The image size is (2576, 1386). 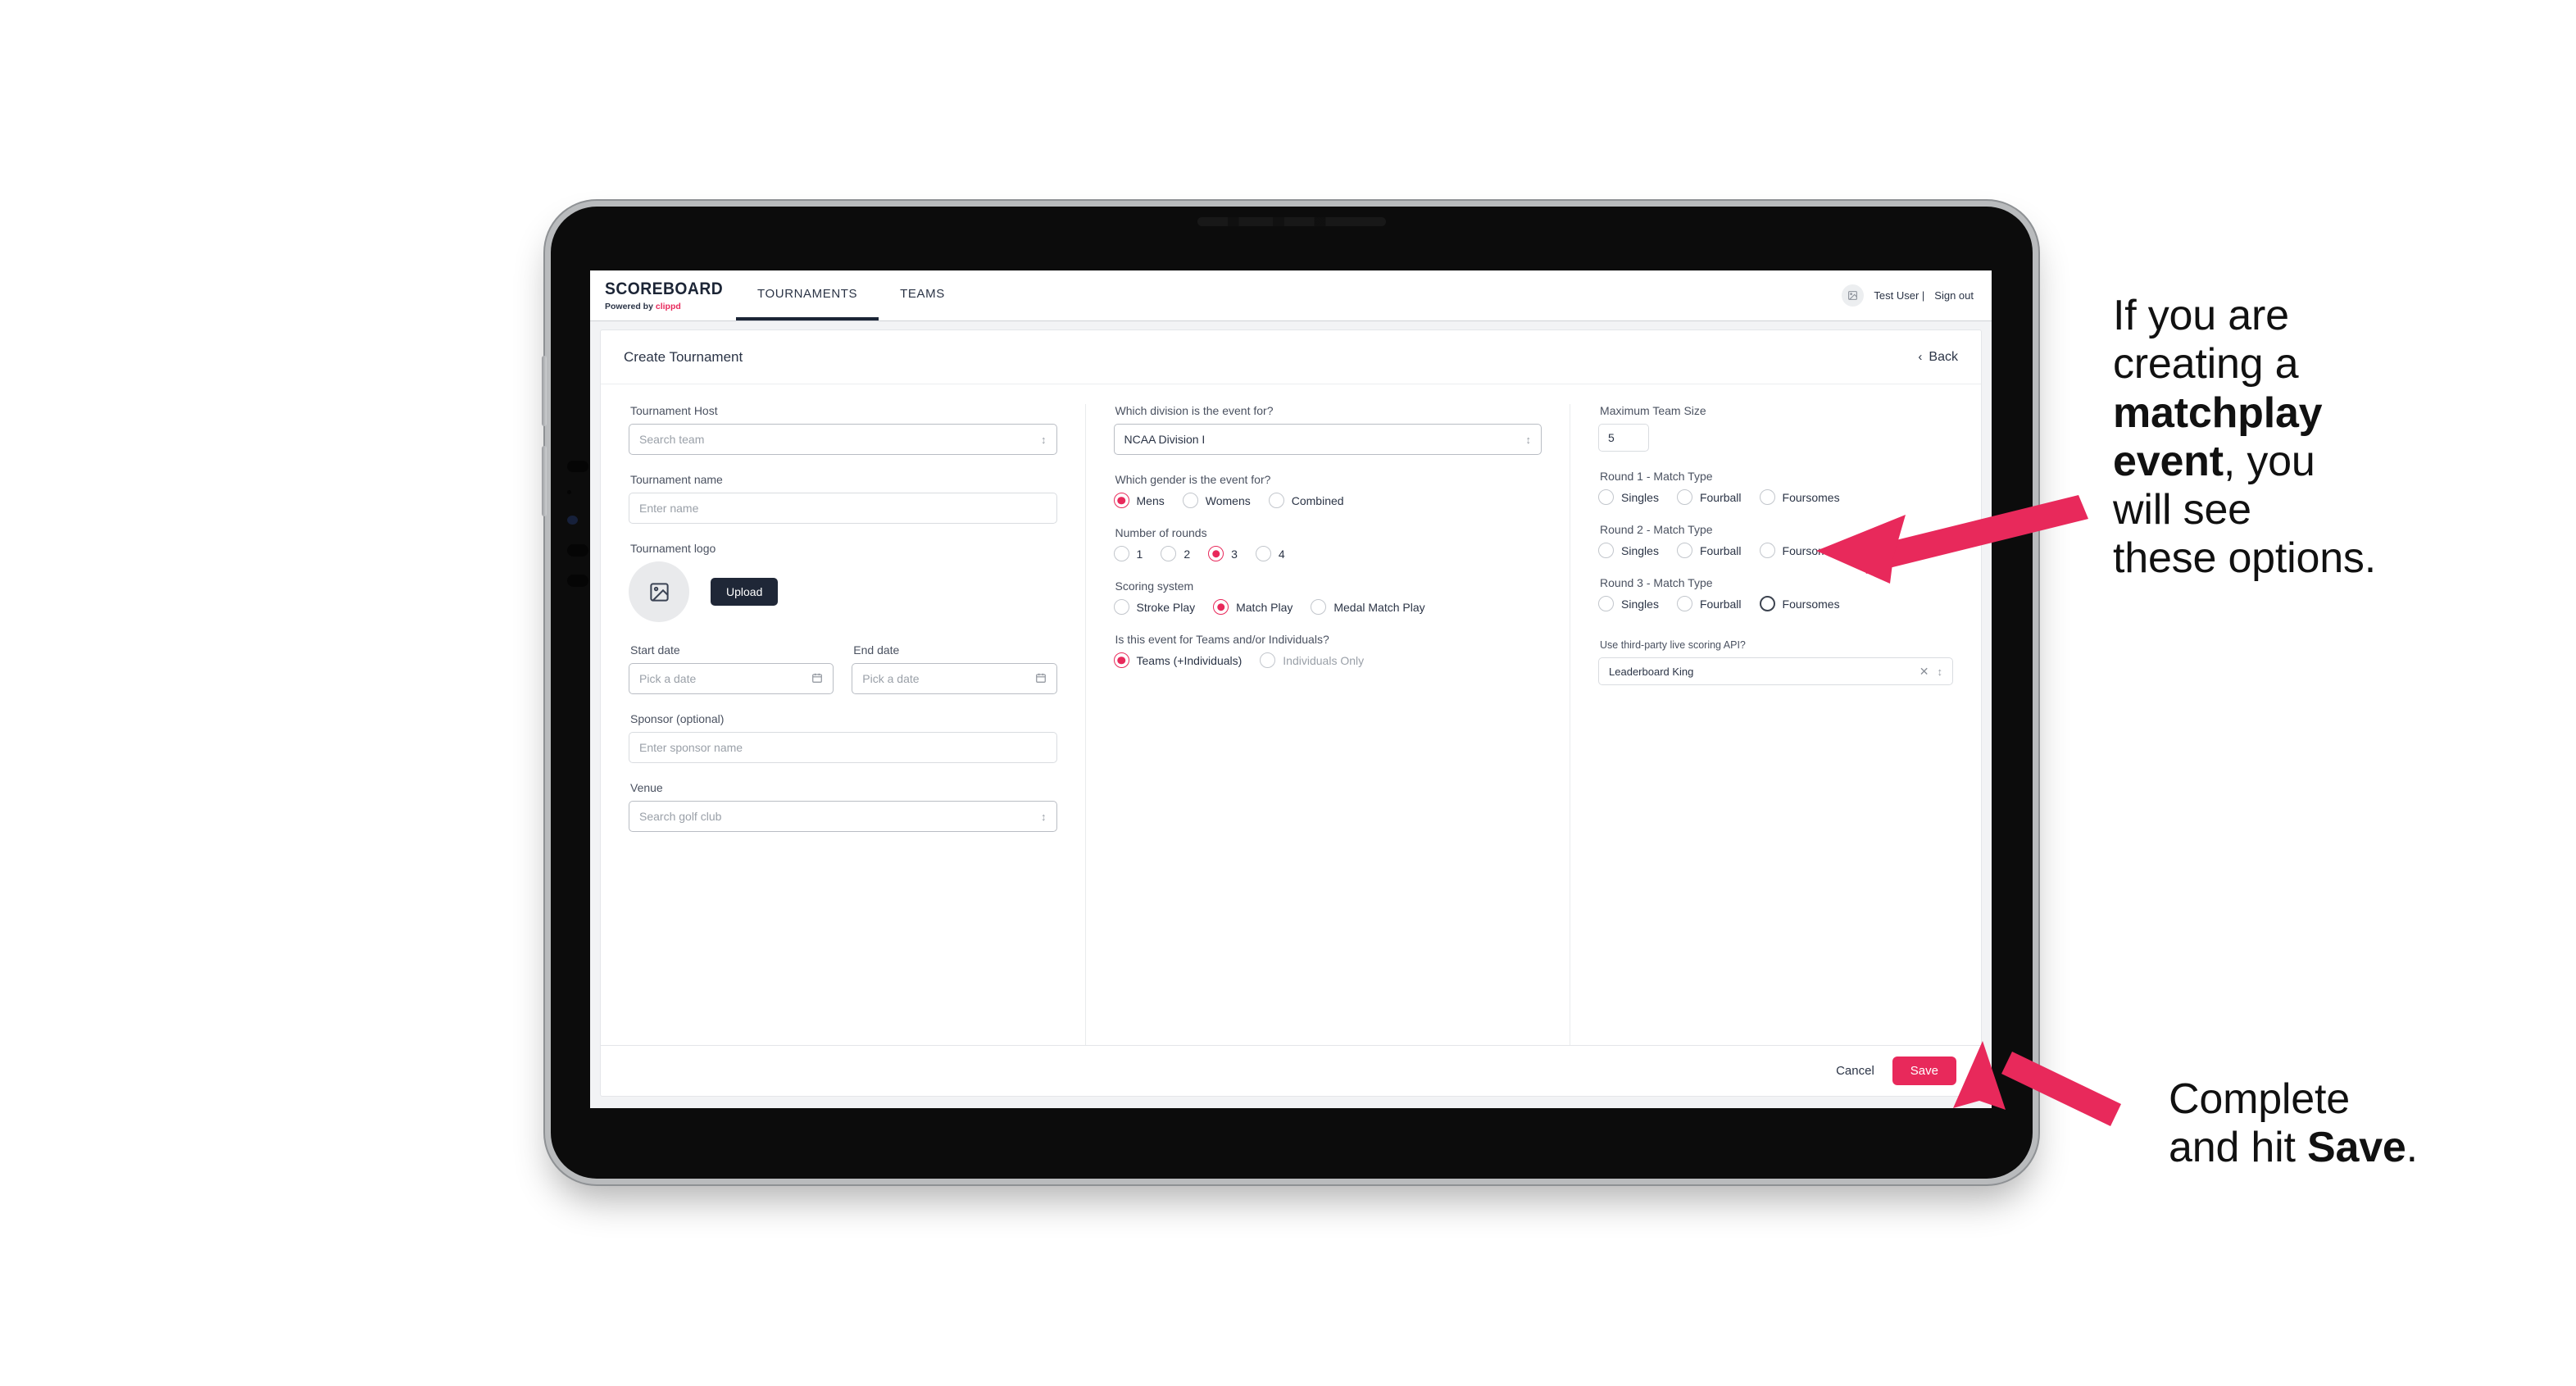 I want to click on tournament-host-input: Search team ↕, so click(x=843, y=439).